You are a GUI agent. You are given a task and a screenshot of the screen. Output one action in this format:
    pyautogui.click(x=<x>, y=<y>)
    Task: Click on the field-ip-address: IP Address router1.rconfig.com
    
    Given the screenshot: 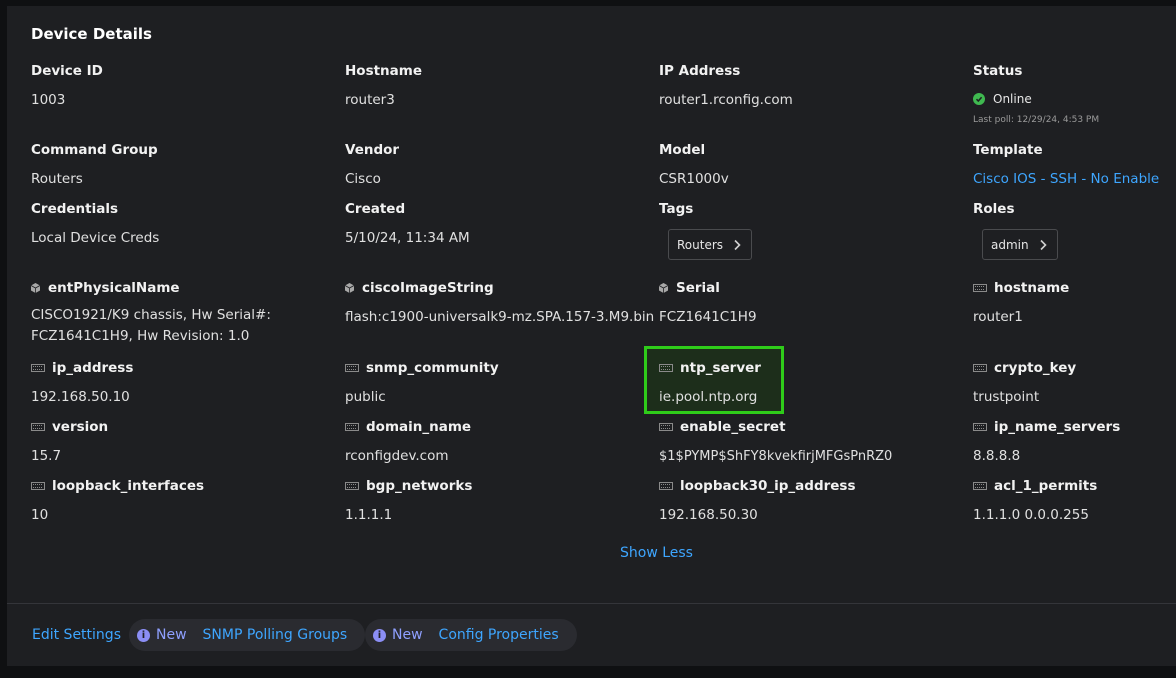 What is the action you would take?
    pyautogui.click(x=726, y=87)
    